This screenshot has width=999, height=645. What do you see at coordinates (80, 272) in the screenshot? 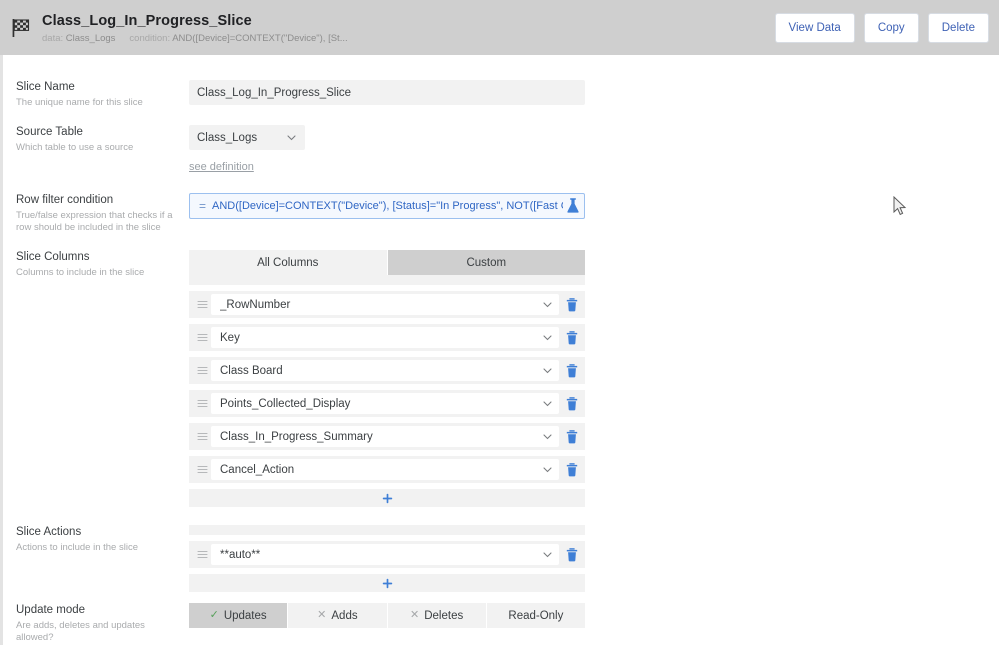
I see `slice-columns-desc: Columns to include in the slice` at bounding box center [80, 272].